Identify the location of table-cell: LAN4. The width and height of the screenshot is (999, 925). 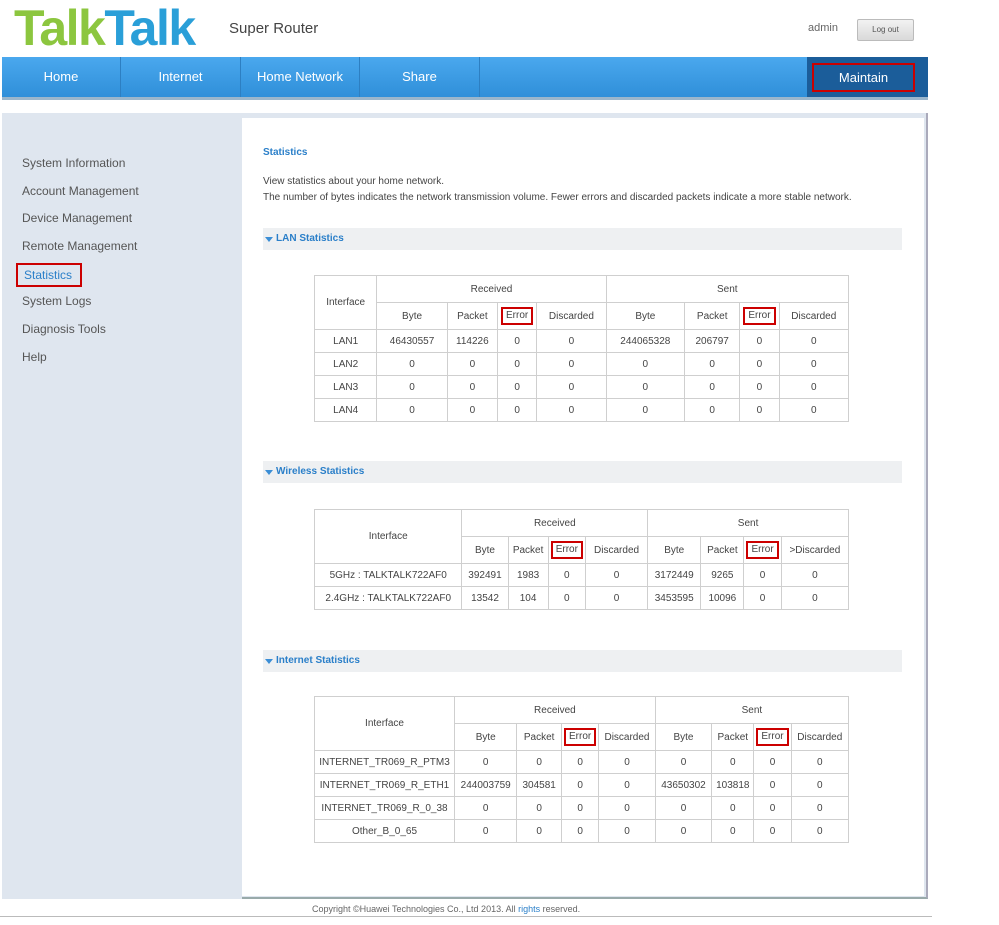
(345, 410).